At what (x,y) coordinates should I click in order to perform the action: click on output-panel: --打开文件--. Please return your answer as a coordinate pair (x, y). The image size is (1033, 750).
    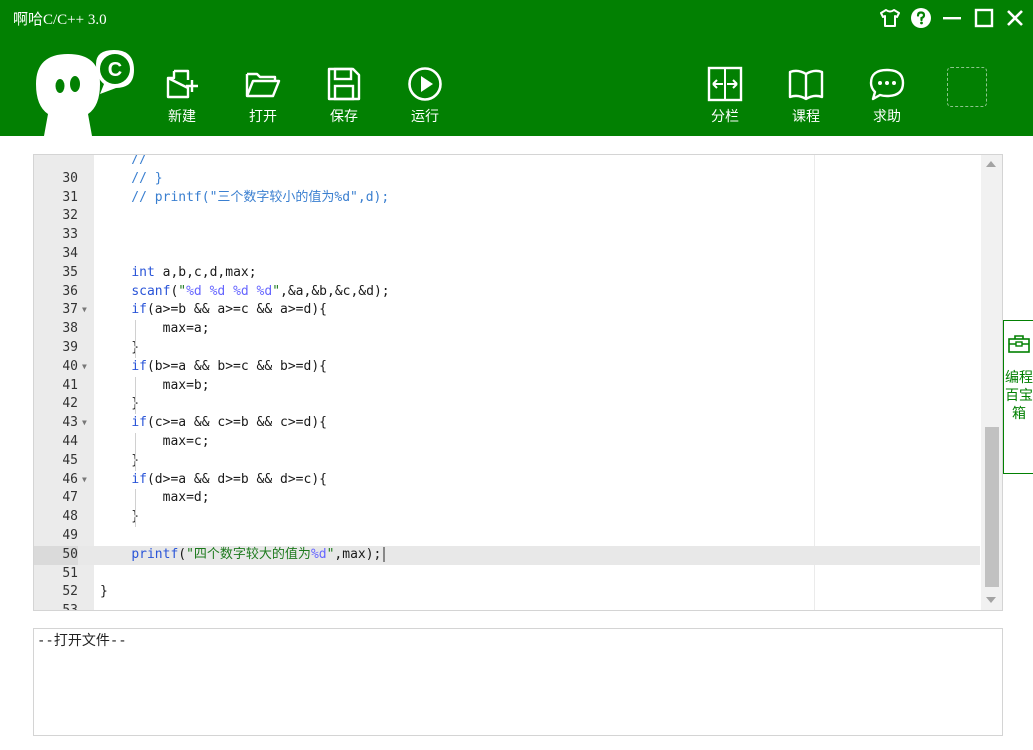
    Looking at the image, I should click on (518, 682).